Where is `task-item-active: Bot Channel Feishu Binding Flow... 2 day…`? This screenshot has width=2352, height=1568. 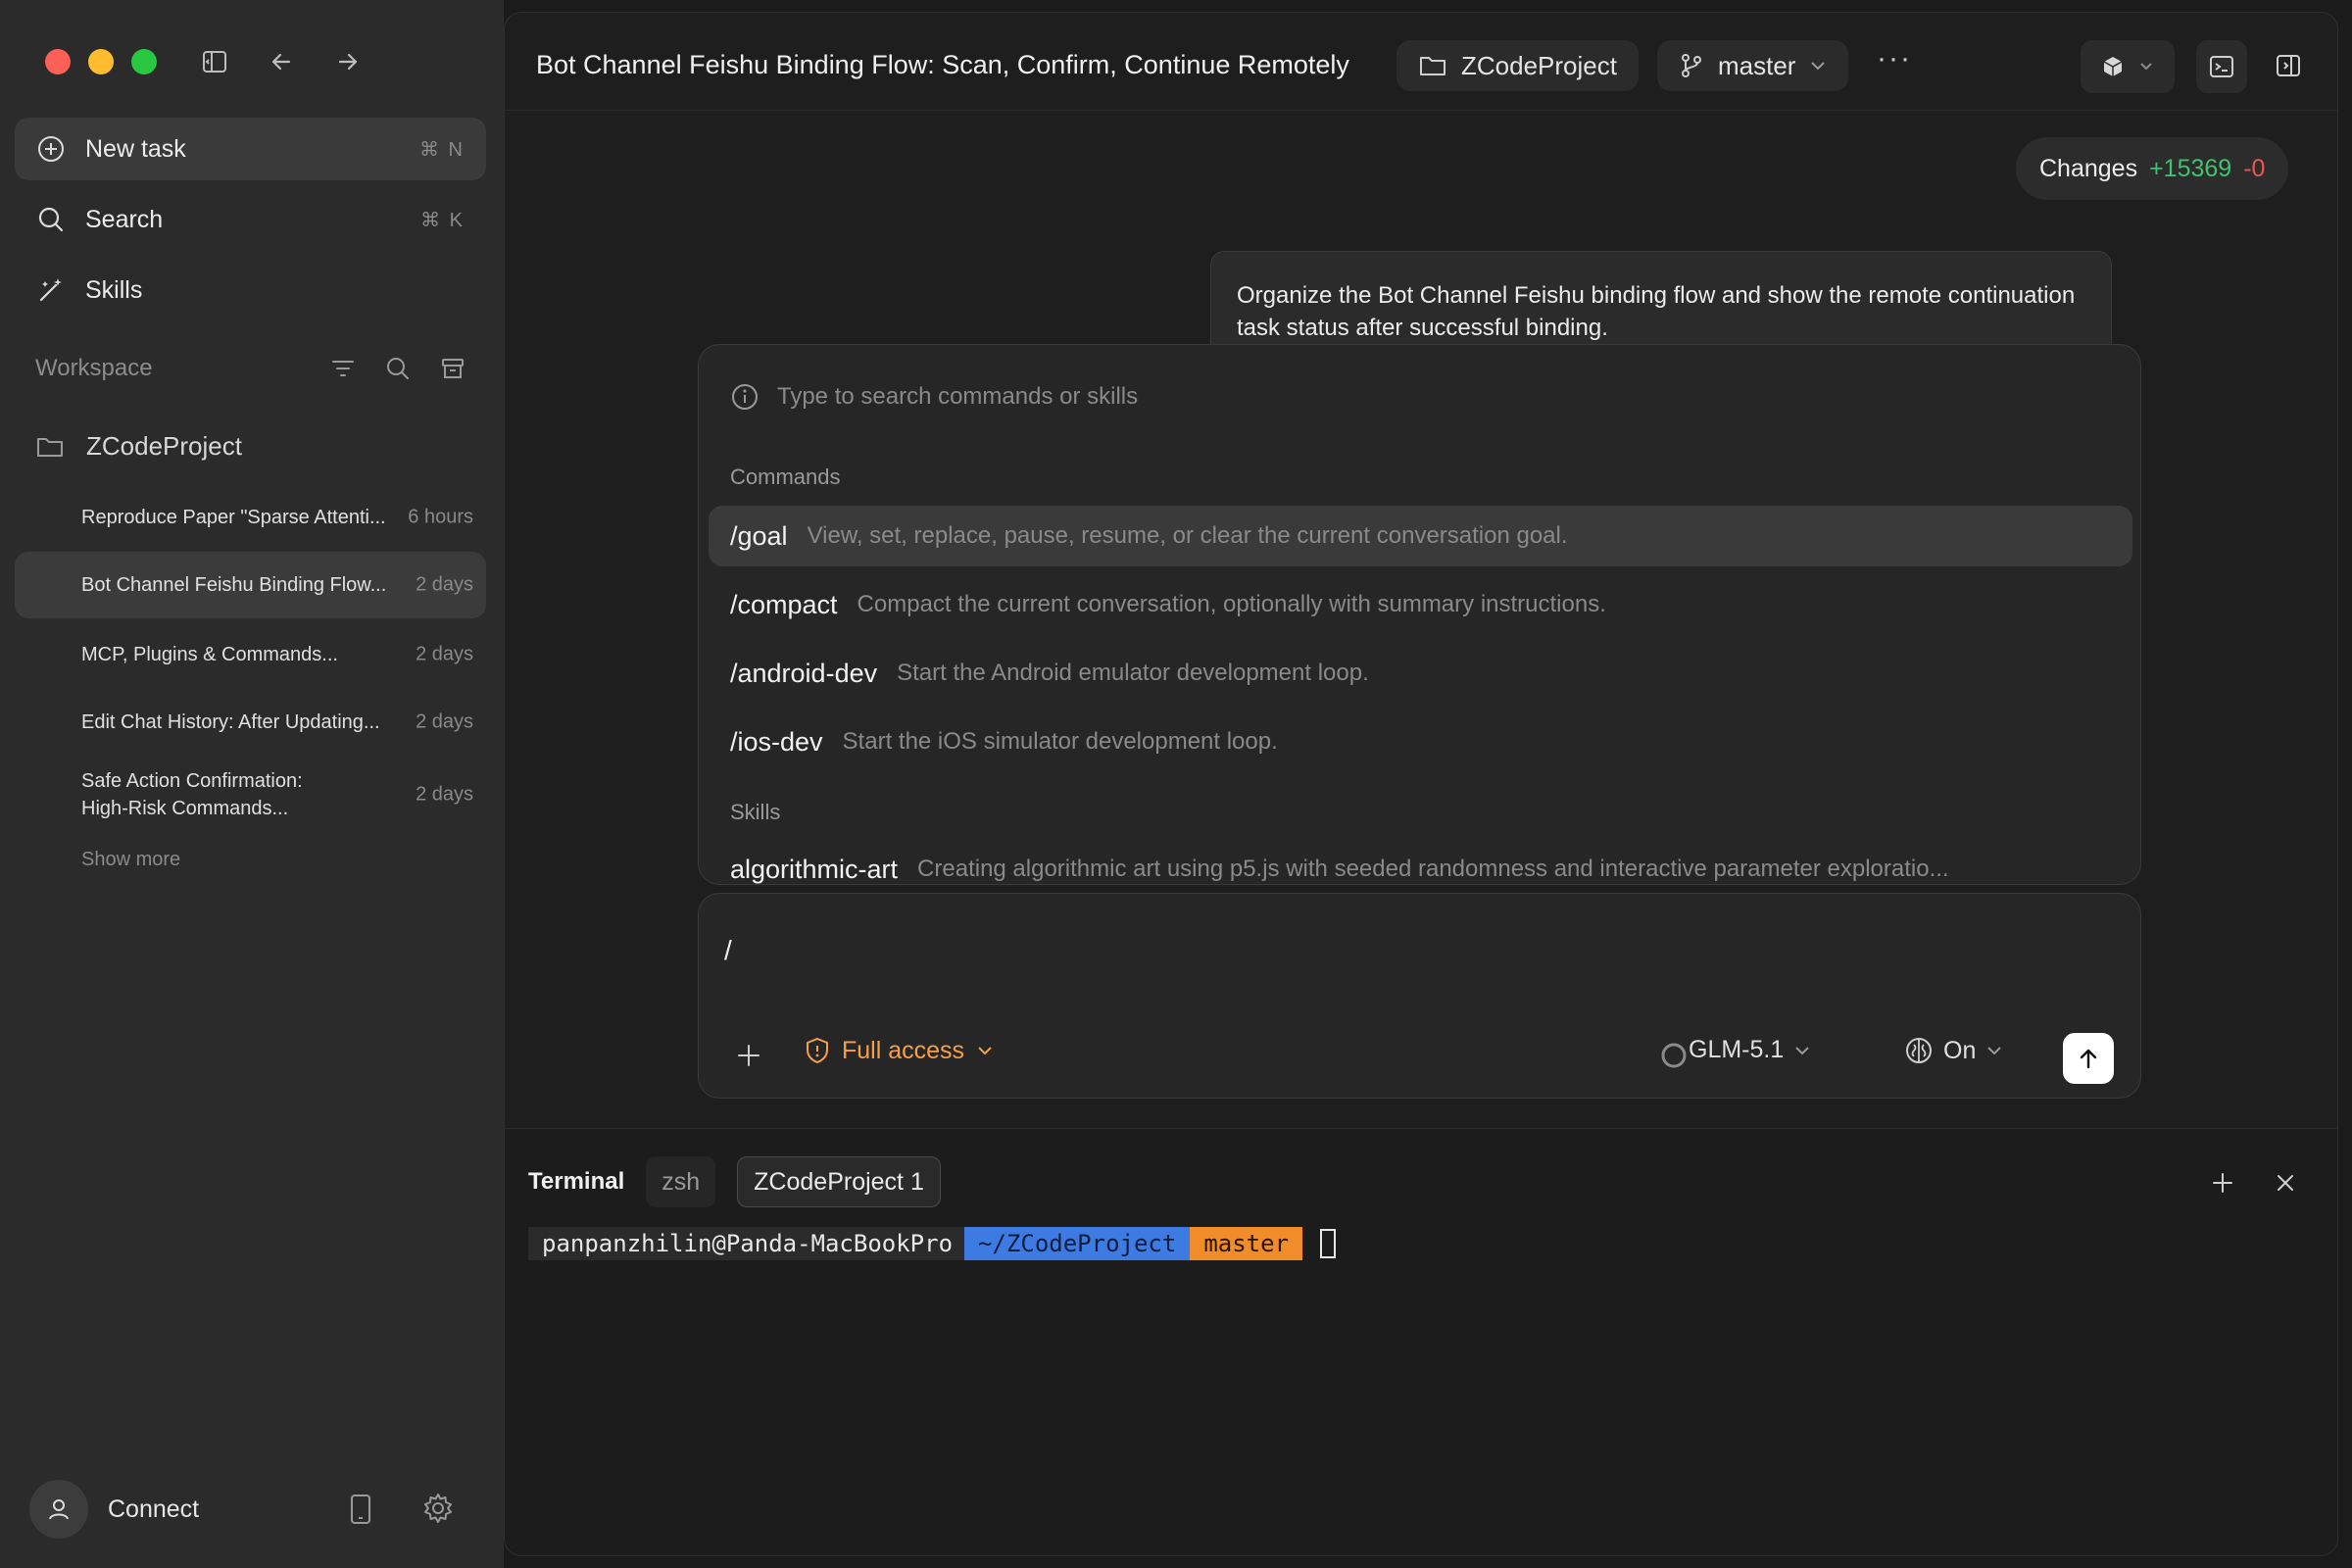
task-item-active: Bot Channel Feishu Binding Flow... 2 day… is located at coordinates (250, 585).